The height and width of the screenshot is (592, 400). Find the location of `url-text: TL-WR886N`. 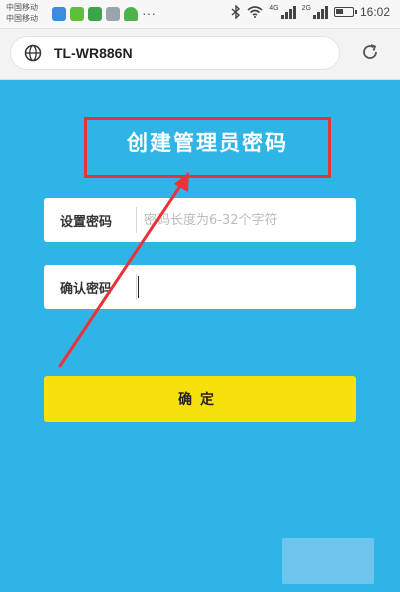

url-text: TL-WR886N is located at coordinates (93, 53).